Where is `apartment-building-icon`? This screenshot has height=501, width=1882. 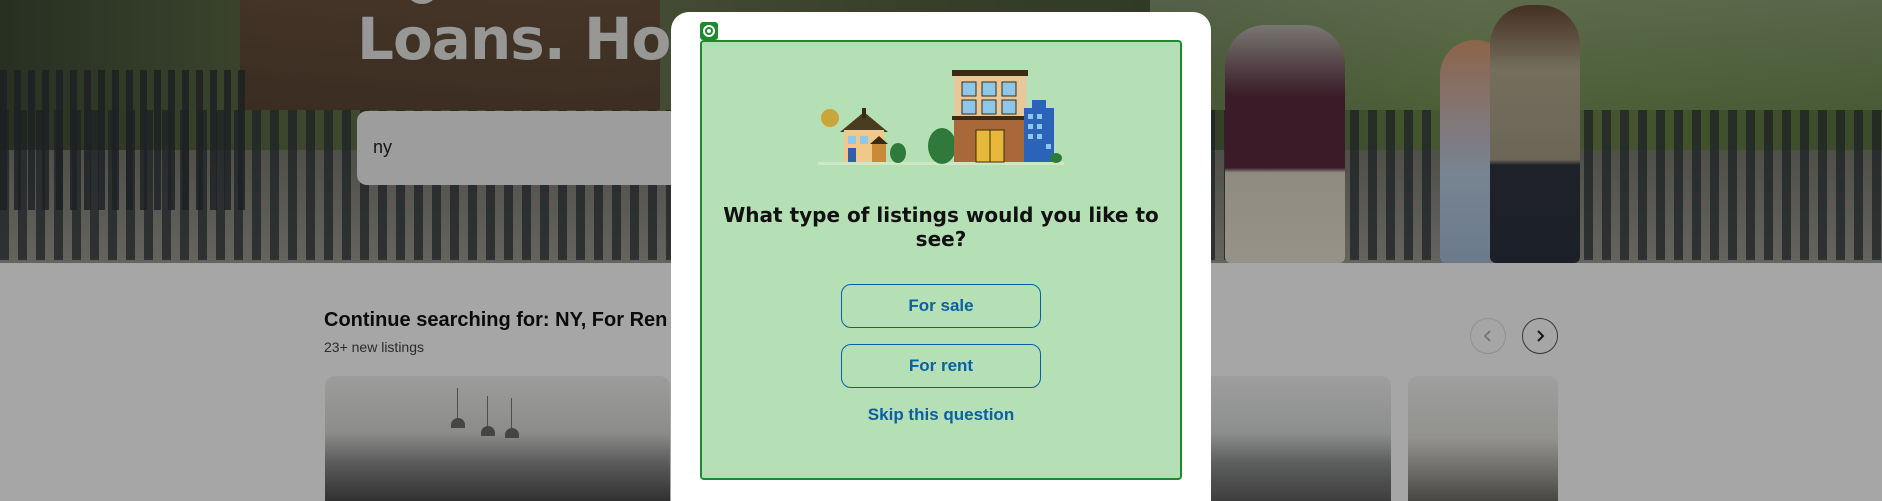
apartment-building-icon is located at coordinates (990, 116).